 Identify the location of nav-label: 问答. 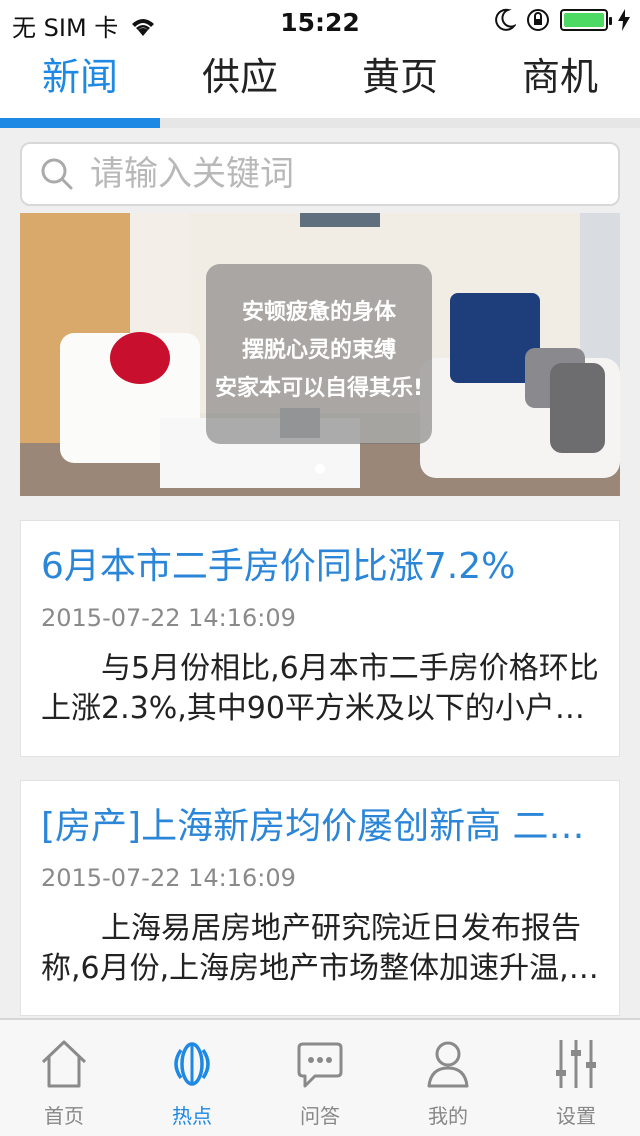
(320, 1116).